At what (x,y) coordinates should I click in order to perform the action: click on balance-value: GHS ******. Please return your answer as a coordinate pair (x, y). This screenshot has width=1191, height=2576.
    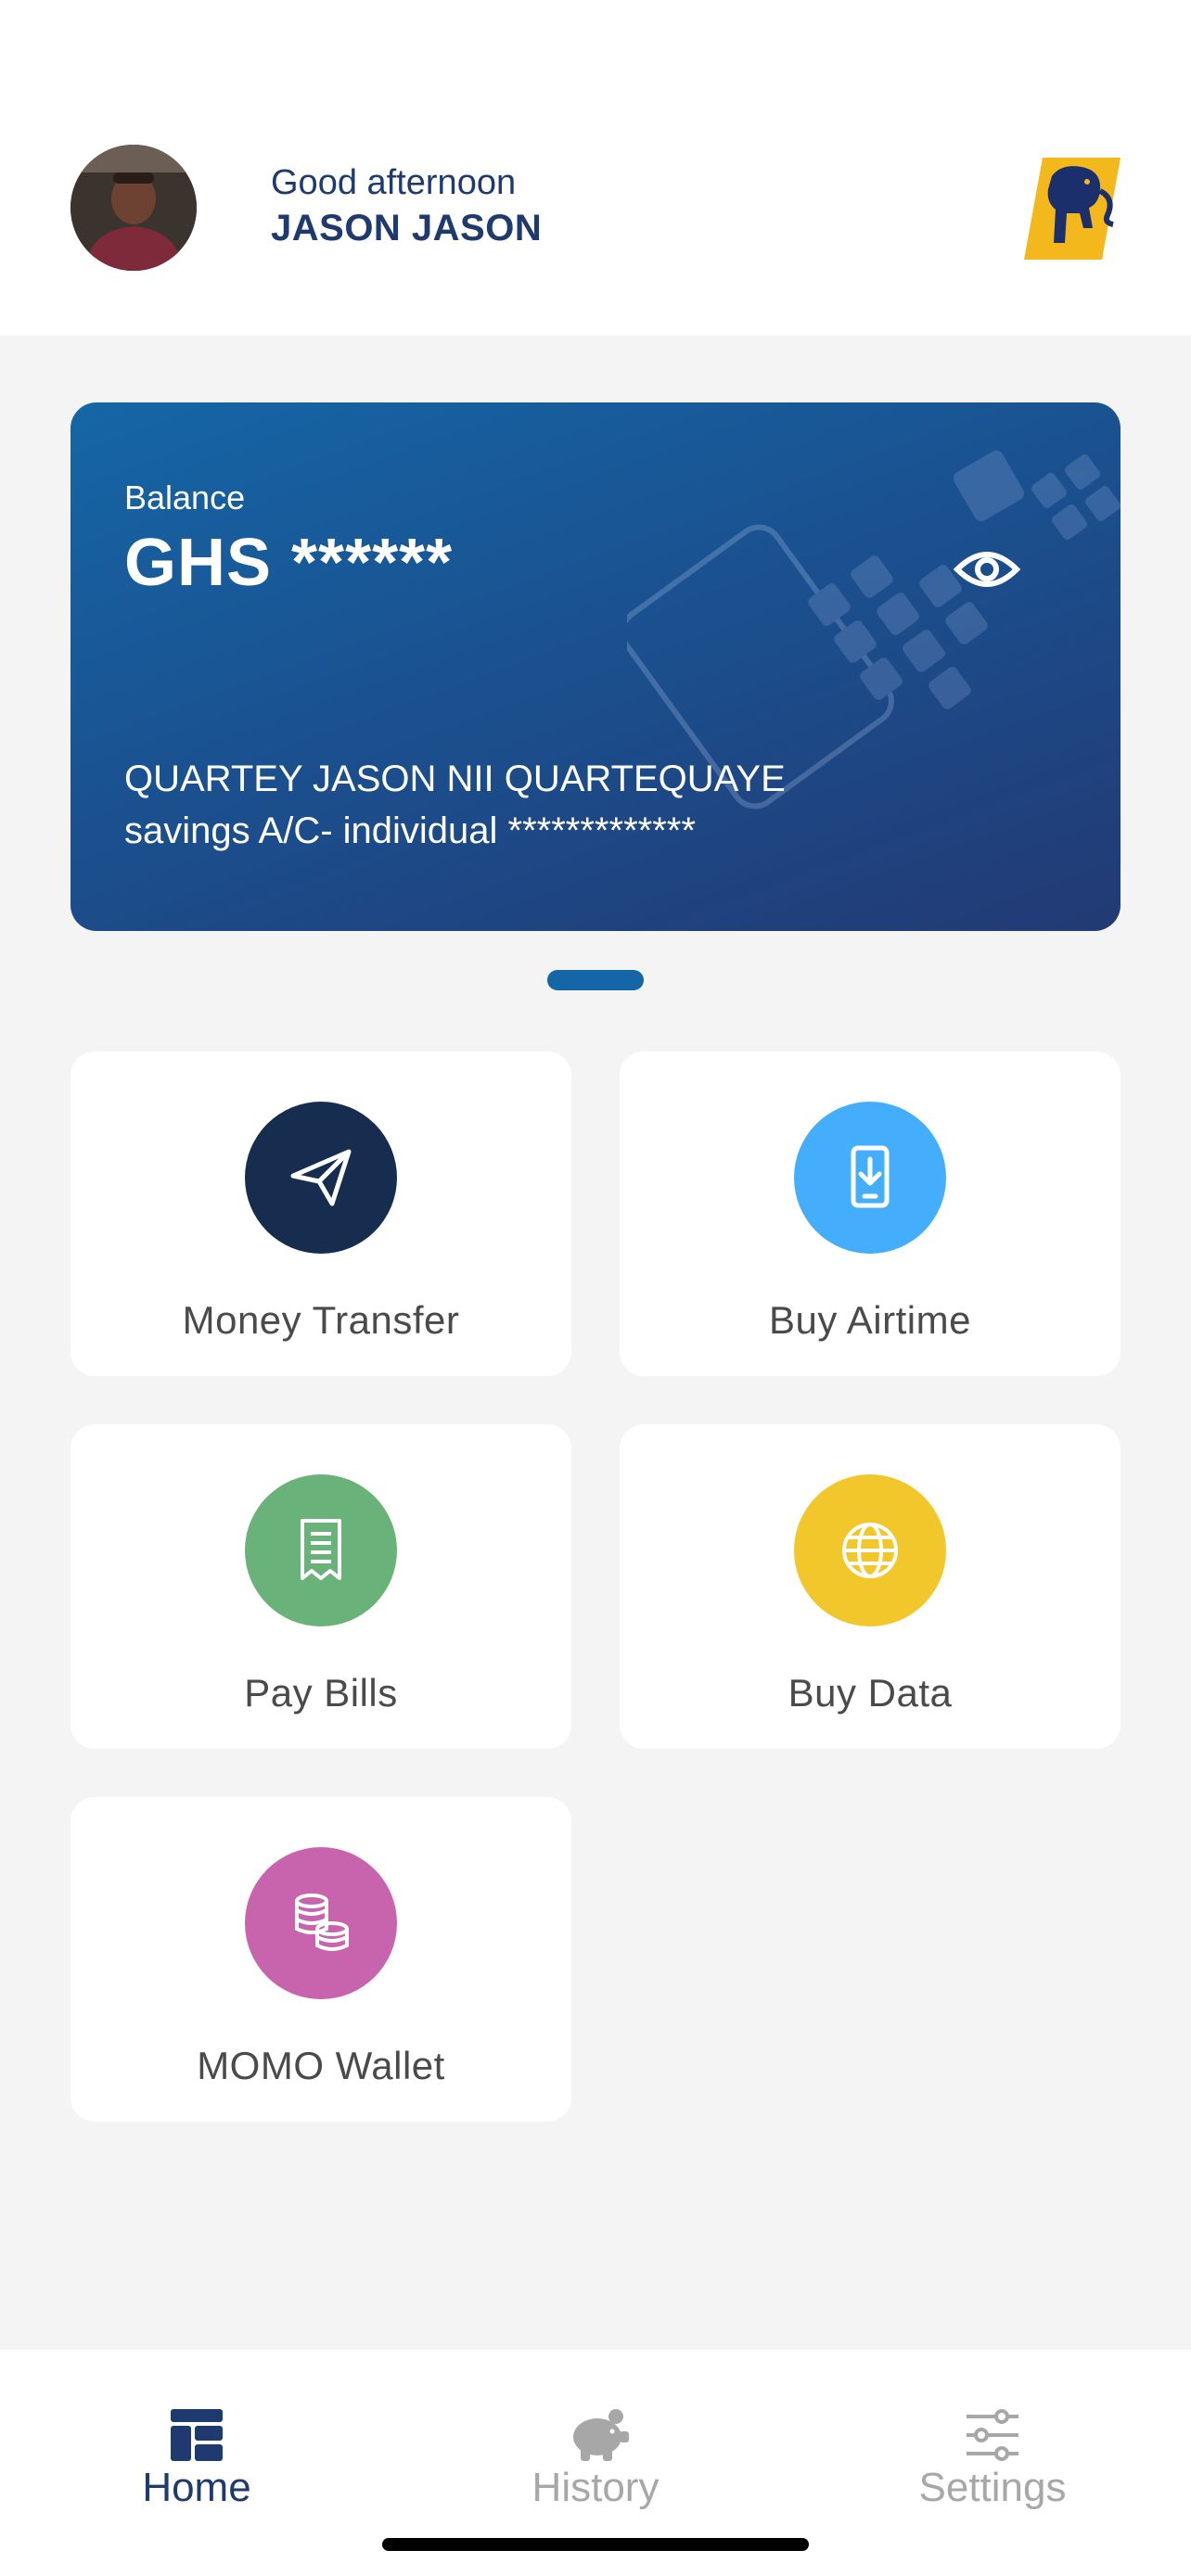
    Looking at the image, I should click on (289, 563).